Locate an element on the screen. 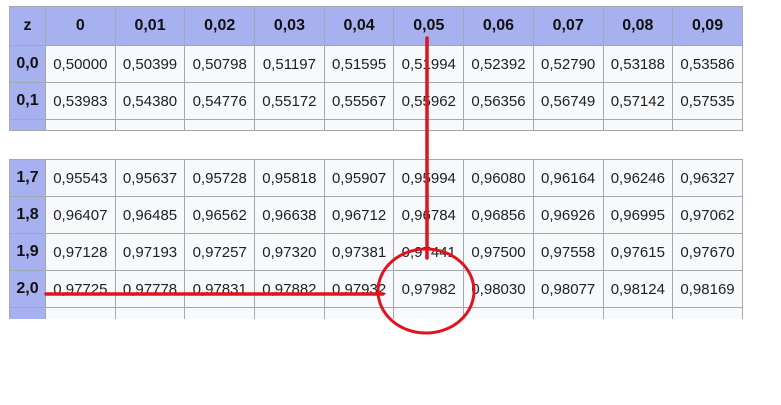 This screenshot has width=781, height=405. table-cell: 0,51595 is located at coordinates (359, 64).